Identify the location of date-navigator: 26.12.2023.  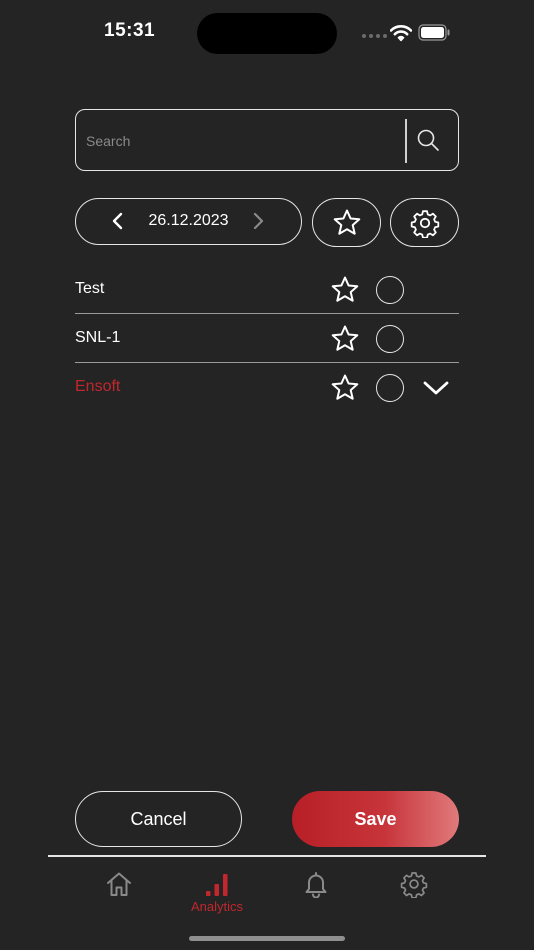
(188, 221).